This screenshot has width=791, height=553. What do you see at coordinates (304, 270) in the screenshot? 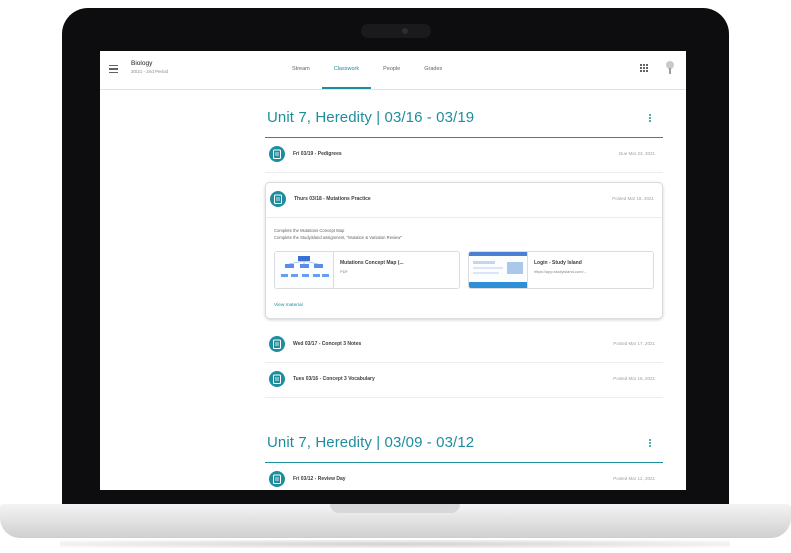
I see `concept-map-thumbnail` at bounding box center [304, 270].